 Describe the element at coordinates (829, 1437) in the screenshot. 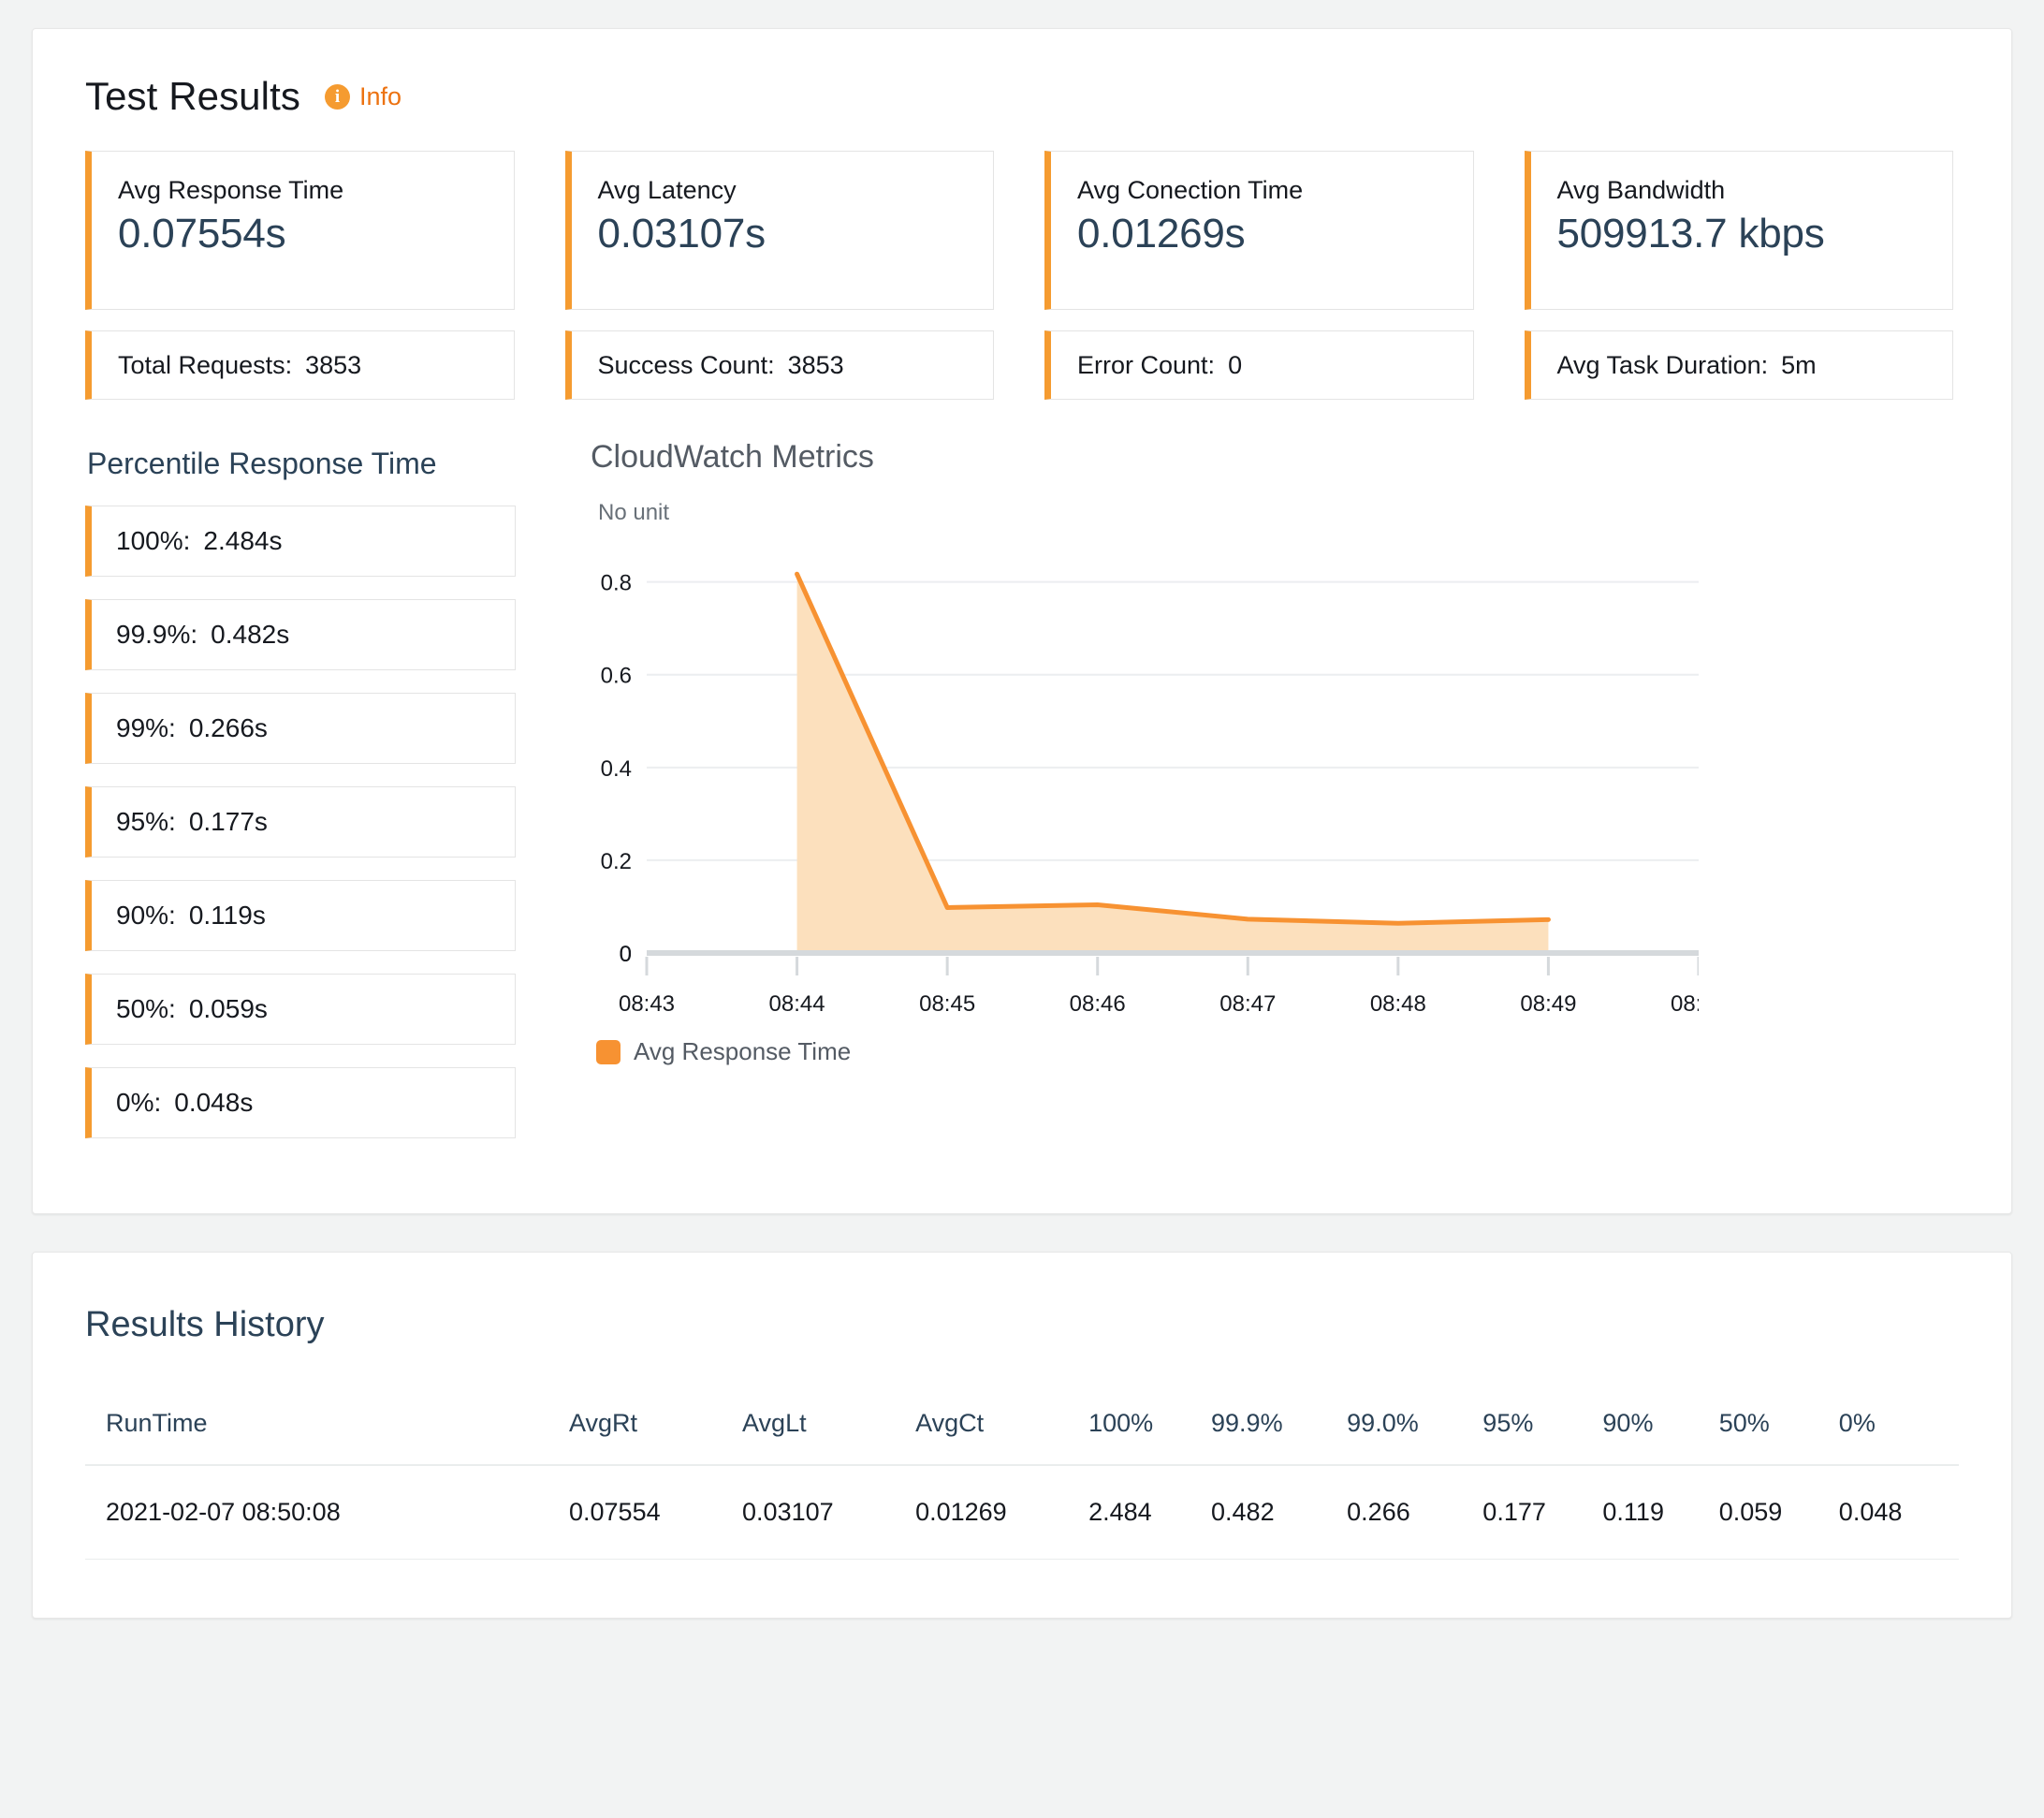

I see `column-header: AvgLt` at that location.